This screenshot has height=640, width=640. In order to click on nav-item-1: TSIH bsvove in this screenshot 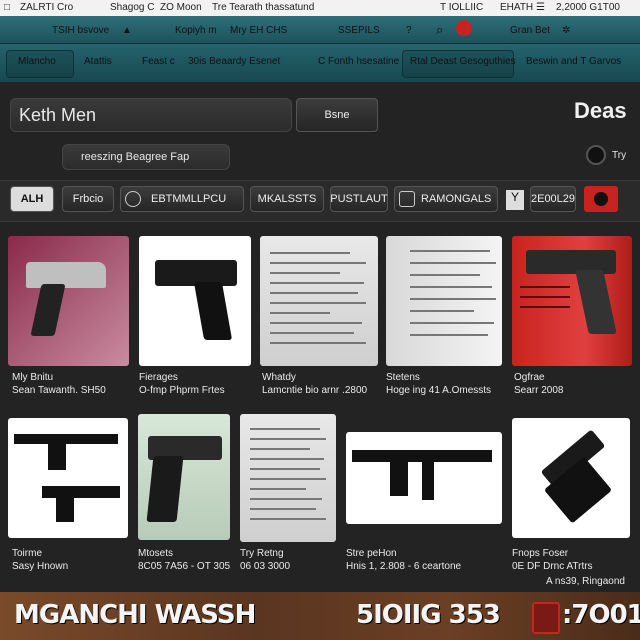, I will do `click(80, 30)`.